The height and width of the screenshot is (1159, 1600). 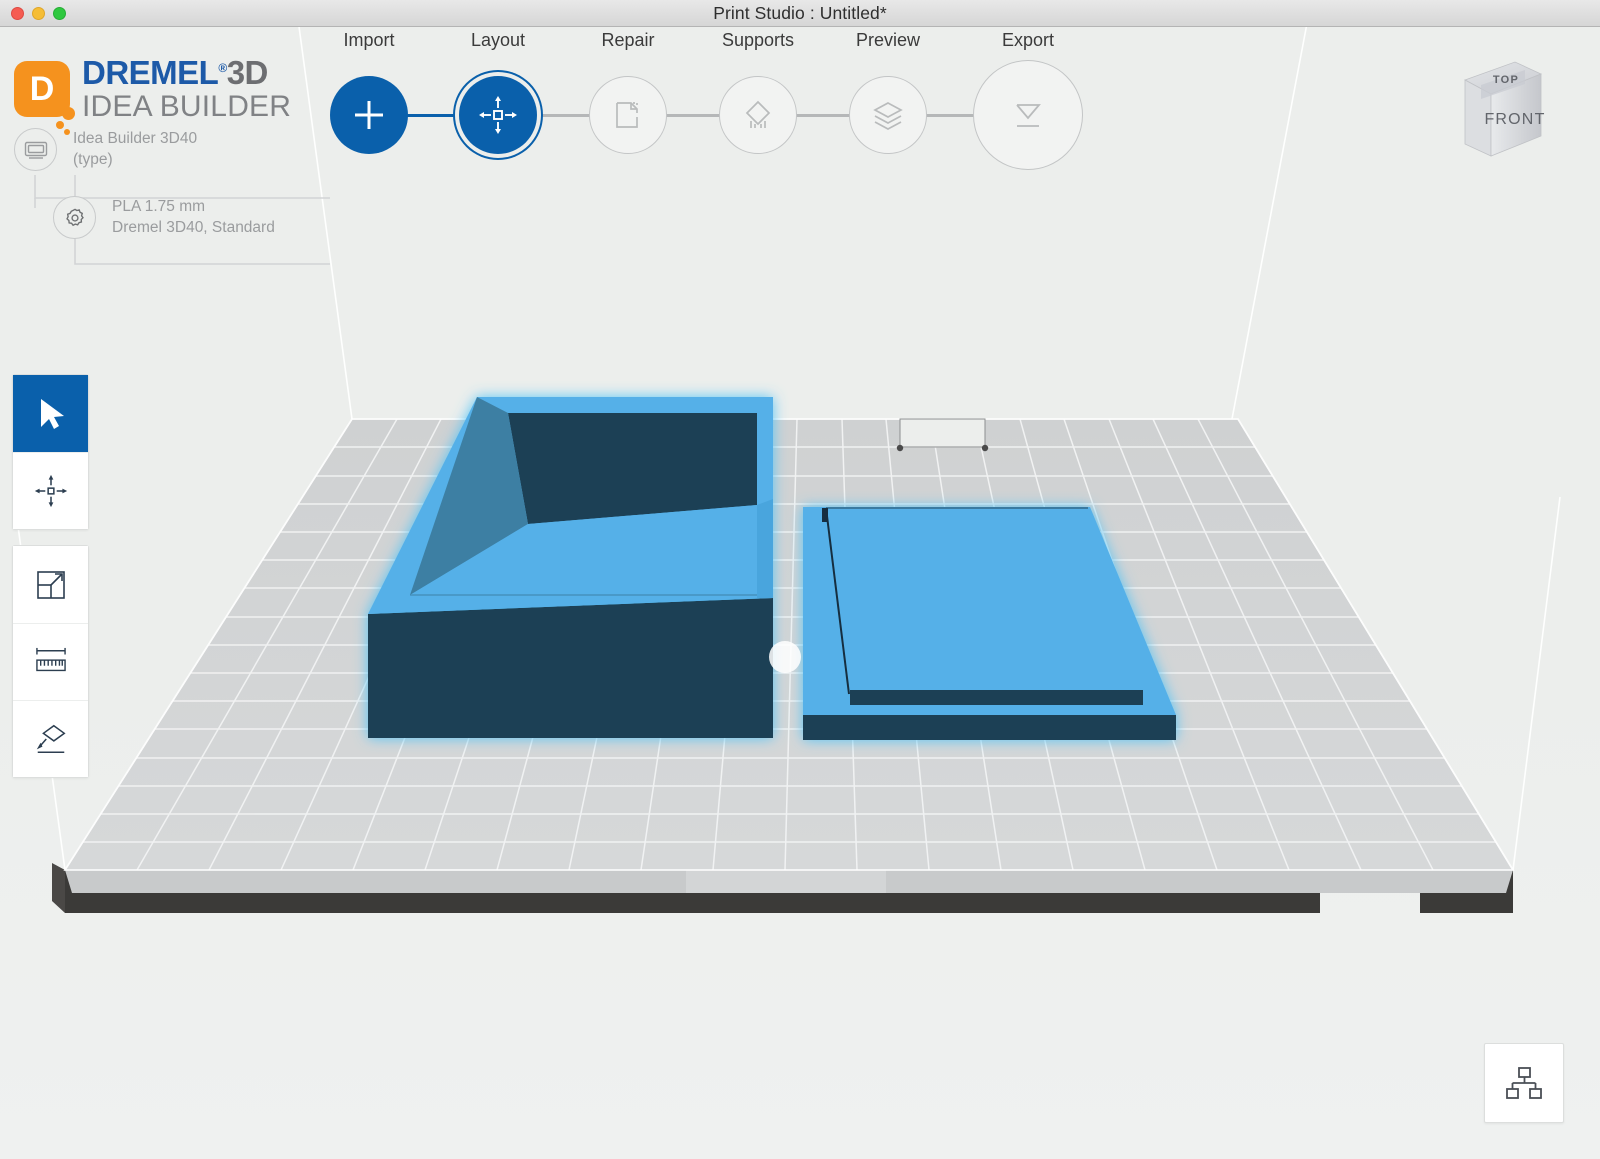 What do you see at coordinates (888, 40) in the screenshot?
I see `workflow-label-preview: Preview` at bounding box center [888, 40].